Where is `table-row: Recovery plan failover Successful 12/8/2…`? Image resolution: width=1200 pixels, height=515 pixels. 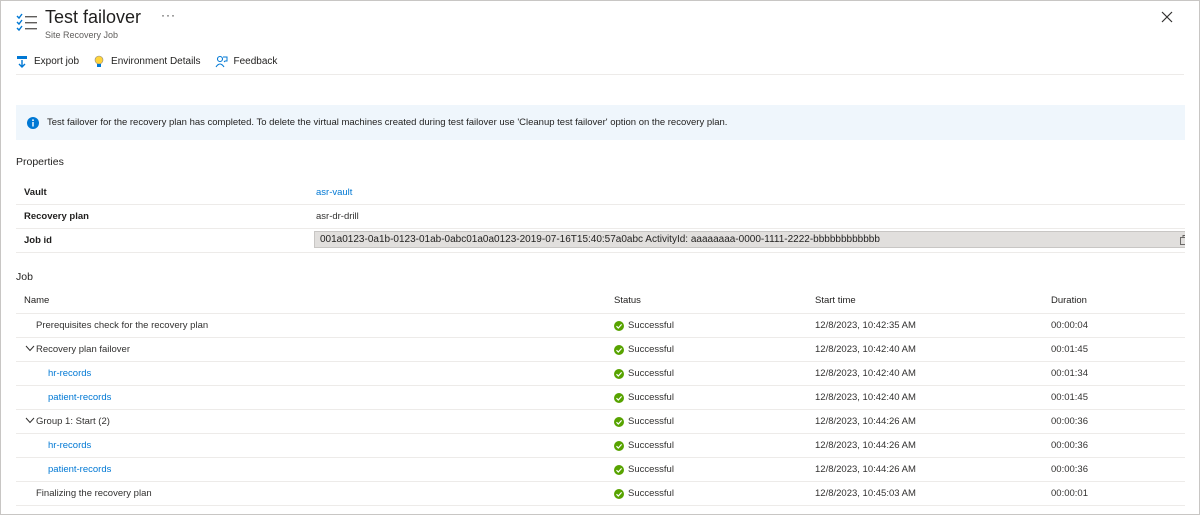
table-row: Recovery plan failover Successful 12/8/2… is located at coordinates (600, 350).